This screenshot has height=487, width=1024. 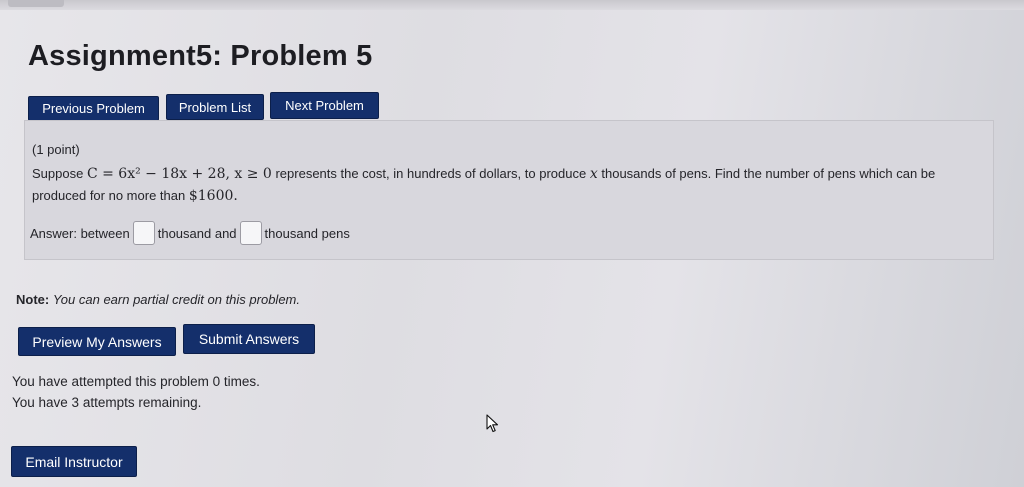 What do you see at coordinates (213, 196) in the screenshot?
I see `dollar-amount: $1600.` at bounding box center [213, 196].